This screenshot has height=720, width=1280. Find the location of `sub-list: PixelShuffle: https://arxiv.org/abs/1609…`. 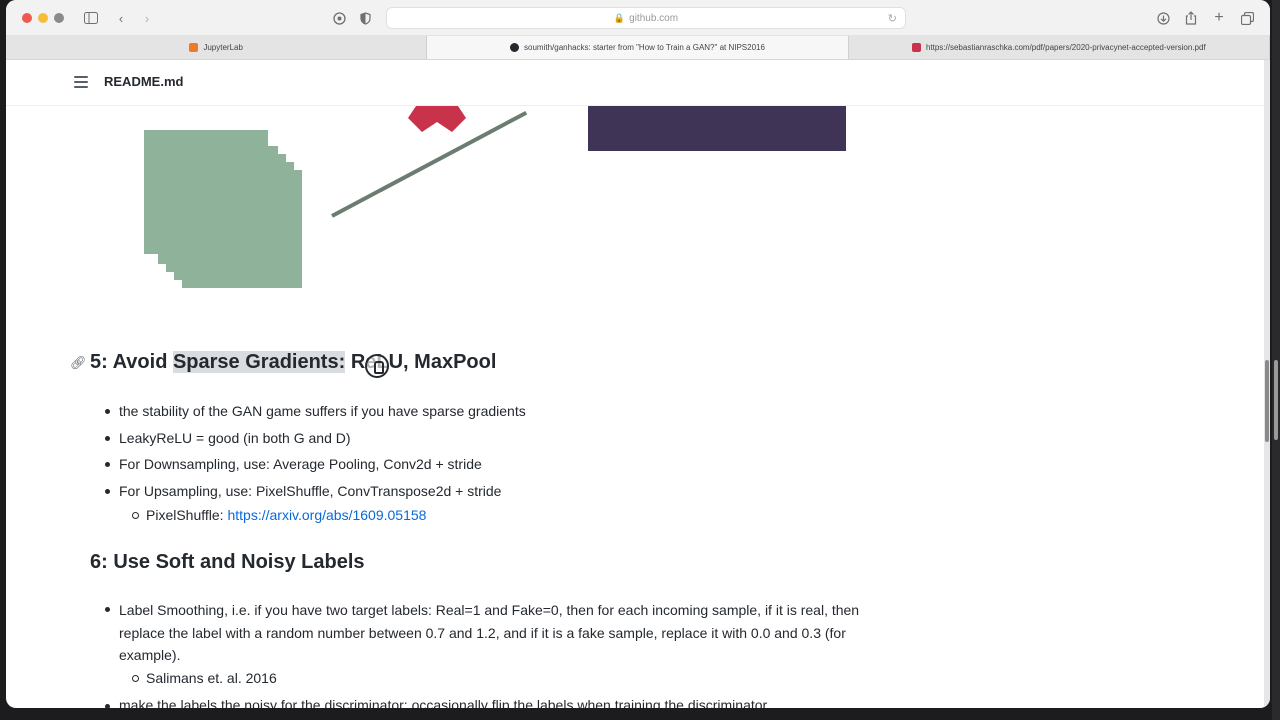

sub-list: PixelShuffle: https://arxiv.org/abs/1609… is located at coordinates (322, 515).